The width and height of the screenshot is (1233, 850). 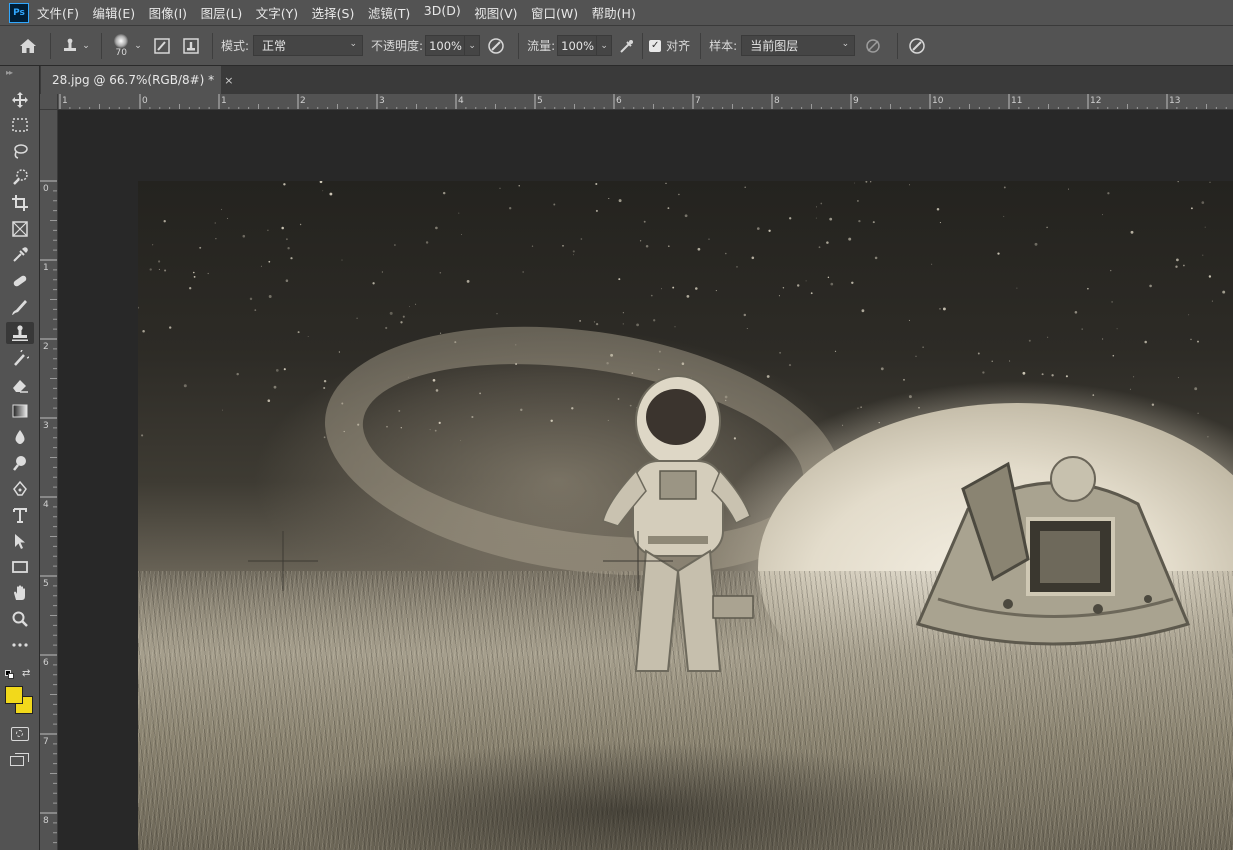 What do you see at coordinates (70, 44) in the screenshot?
I see `clone-stamp-icon` at bounding box center [70, 44].